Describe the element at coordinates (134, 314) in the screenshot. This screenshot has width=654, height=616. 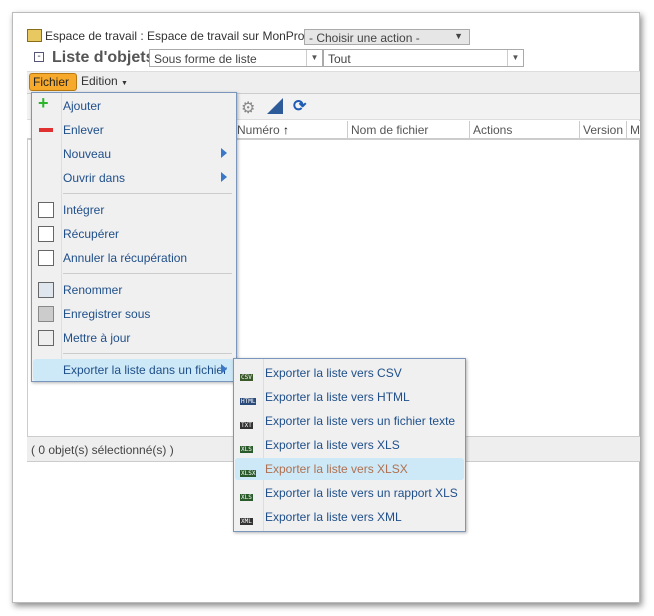
I see `menu-item-enregistrer-sous: Enregistrer sous` at that location.